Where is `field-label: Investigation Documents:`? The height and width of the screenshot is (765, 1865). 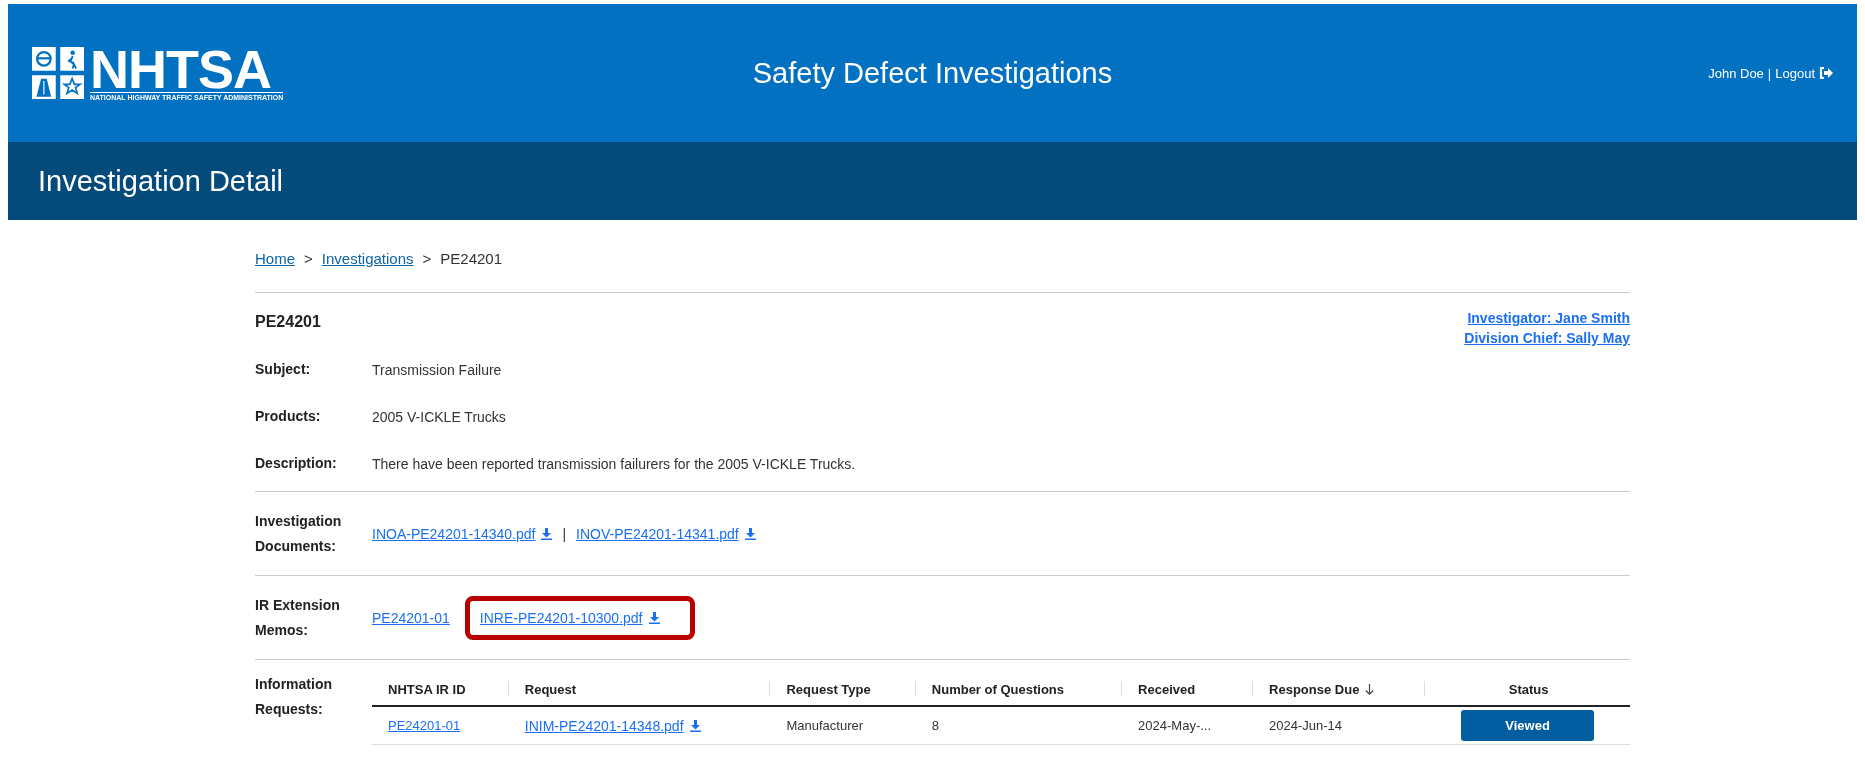
field-label: Investigation Documents: is located at coordinates (299, 534).